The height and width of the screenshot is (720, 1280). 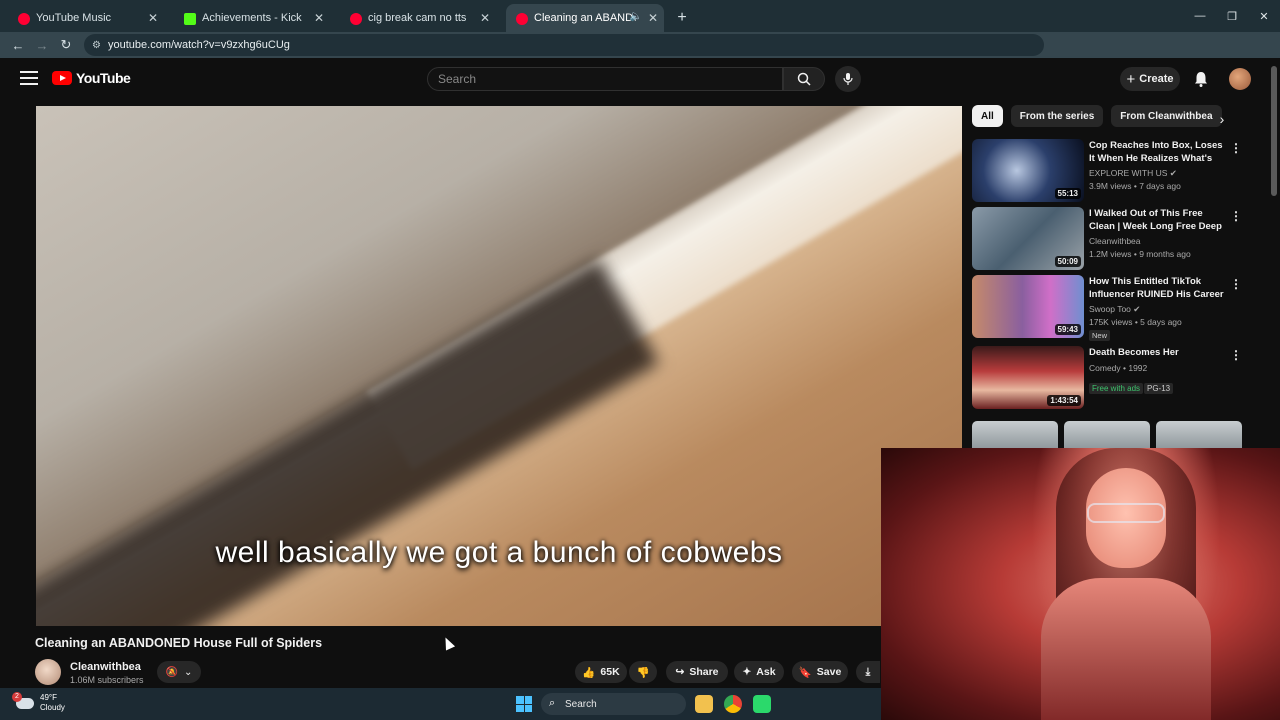 What do you see at coordinates (1128, 173) in the screenshot?
I see `channel-label: EXPLORE WITH US` at bounding box center [1128, 173].